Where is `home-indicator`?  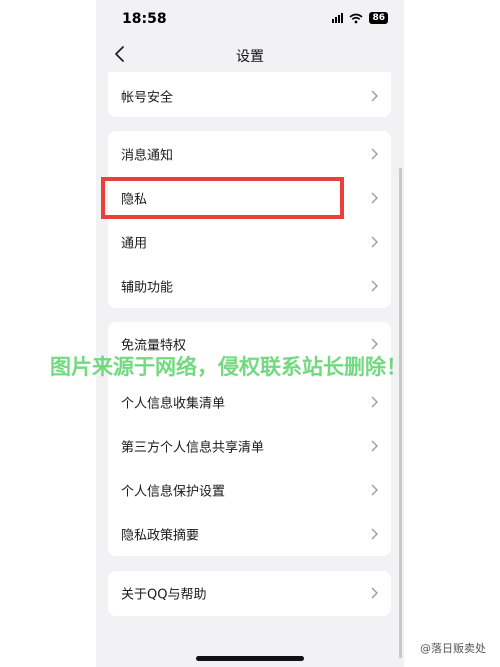
home-indicator is located at coordinates (250, 658).